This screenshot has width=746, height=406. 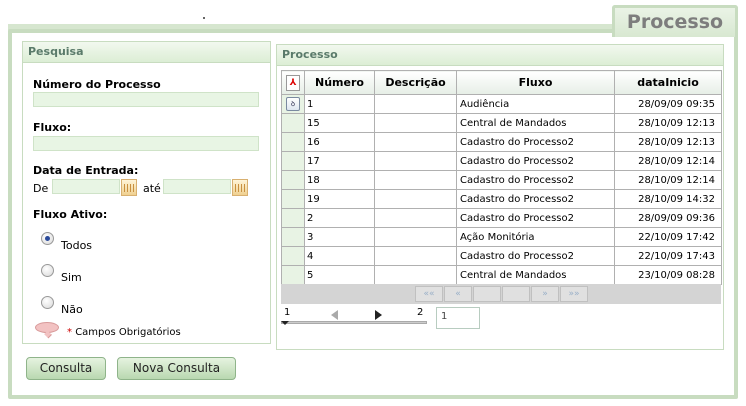 I want to click on scroller-end-label: 2, so click(x=420, y=312).